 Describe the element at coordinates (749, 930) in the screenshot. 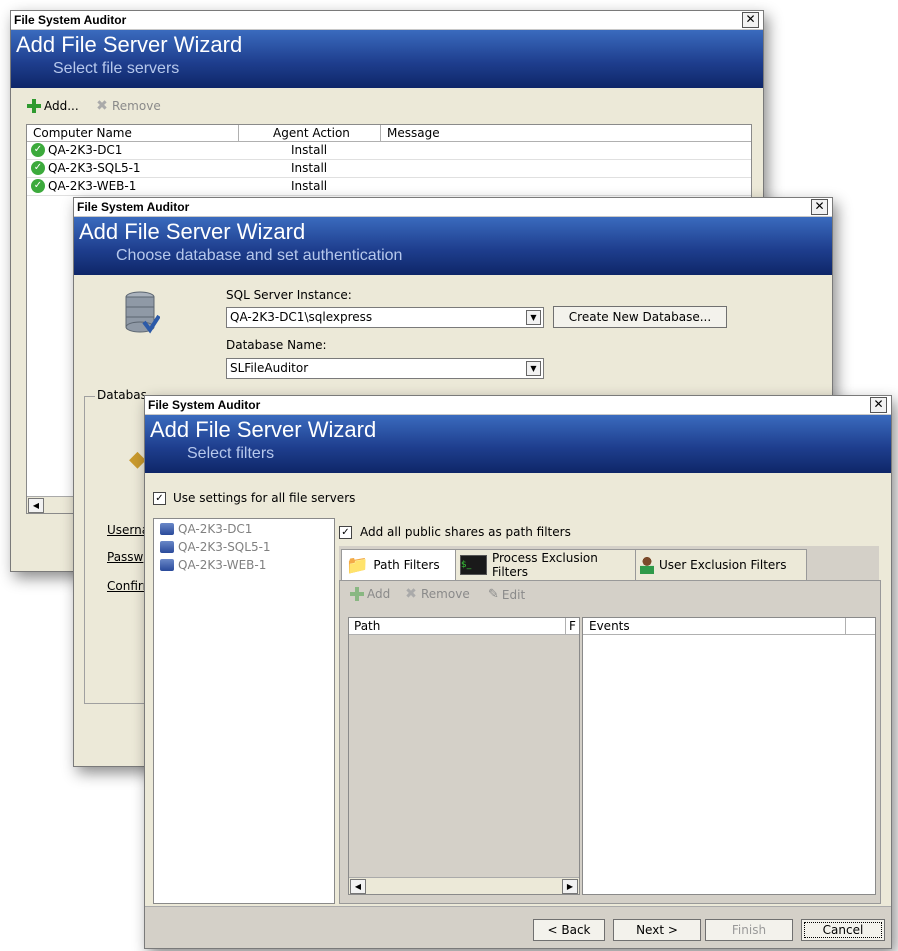

I see `finish-button: Finish` at that location.